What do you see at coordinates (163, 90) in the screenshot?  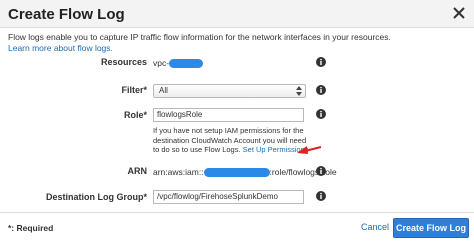 I see `filter-value: All` at bounding box center [163, 90].